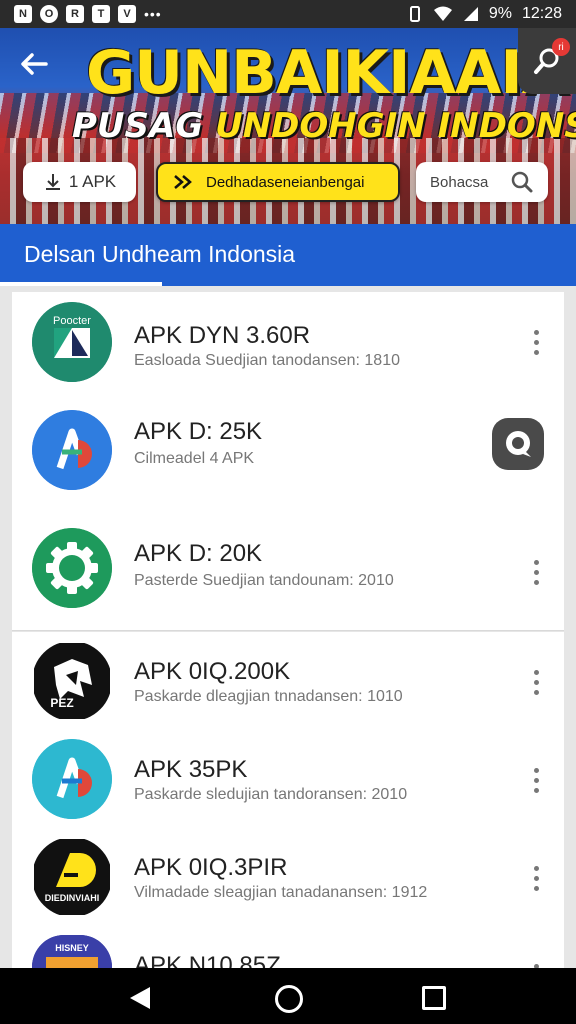  Describe the element at coordinates (75, 14) in the screenshot. I see `notification-icon: R` at that location.